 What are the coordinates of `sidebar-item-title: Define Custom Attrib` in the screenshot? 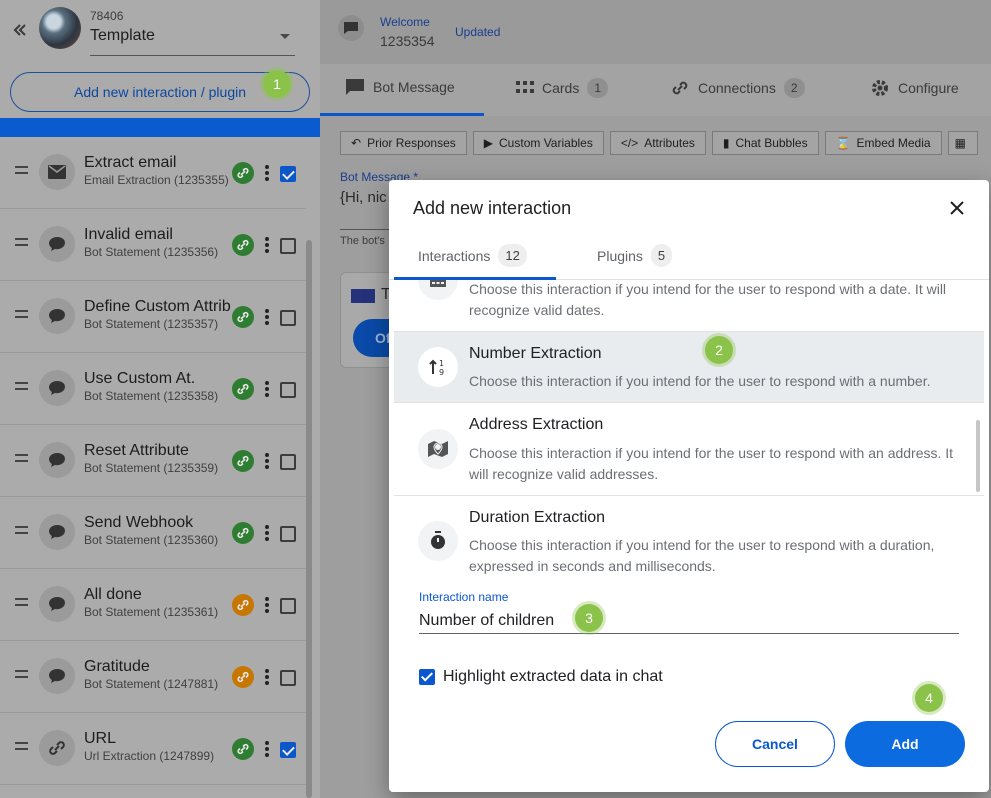 It's located at (157, 306).